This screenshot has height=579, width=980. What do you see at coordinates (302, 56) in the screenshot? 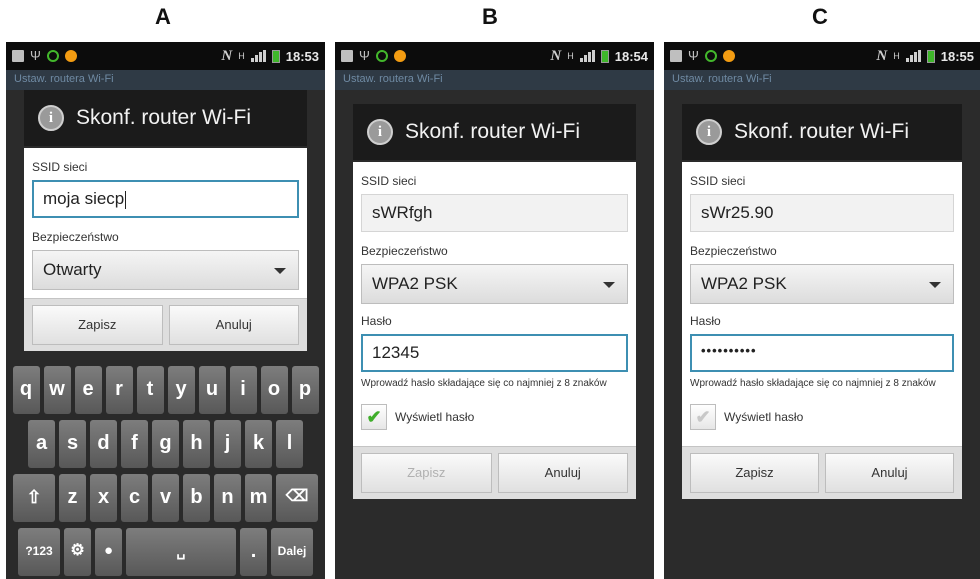
I see `clock: 18:53` at bounding box center [302, 56].